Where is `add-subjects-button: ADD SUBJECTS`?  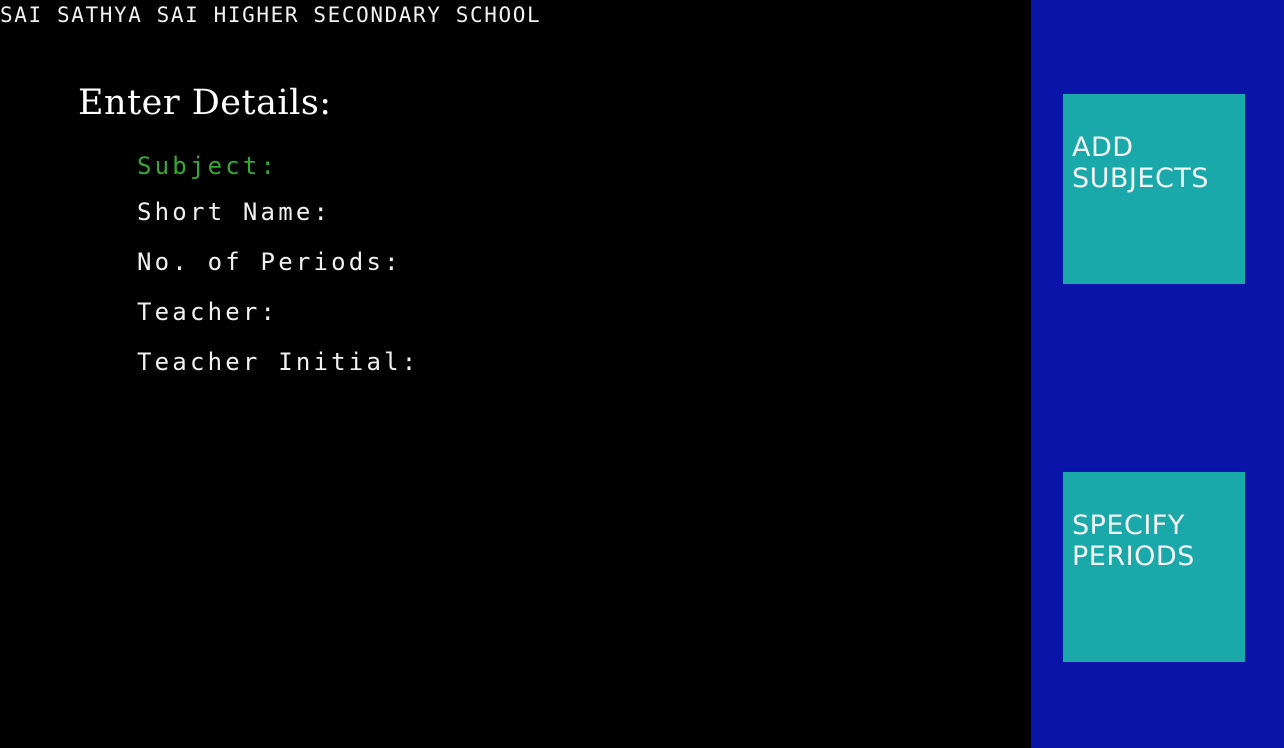 add-subjects-button: ADD SUBJECTS is located at coordinates (1154, 189).